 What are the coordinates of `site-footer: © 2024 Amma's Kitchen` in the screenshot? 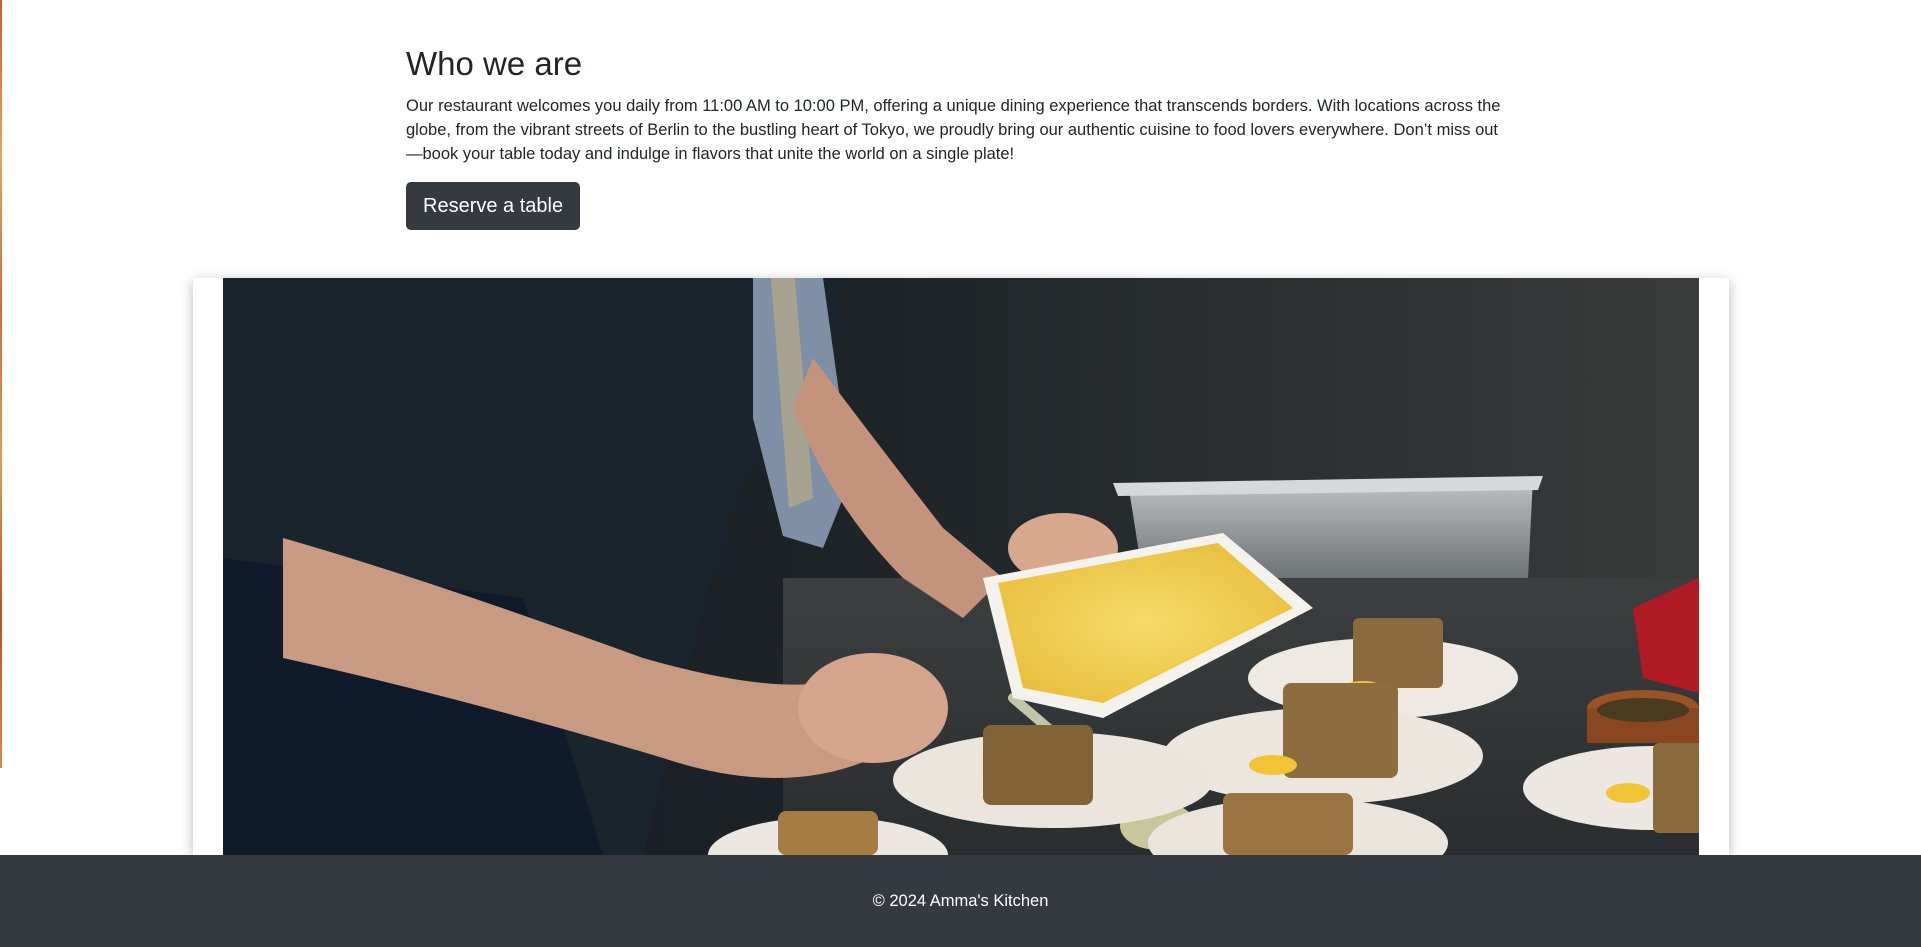 It's located at (960, 901).